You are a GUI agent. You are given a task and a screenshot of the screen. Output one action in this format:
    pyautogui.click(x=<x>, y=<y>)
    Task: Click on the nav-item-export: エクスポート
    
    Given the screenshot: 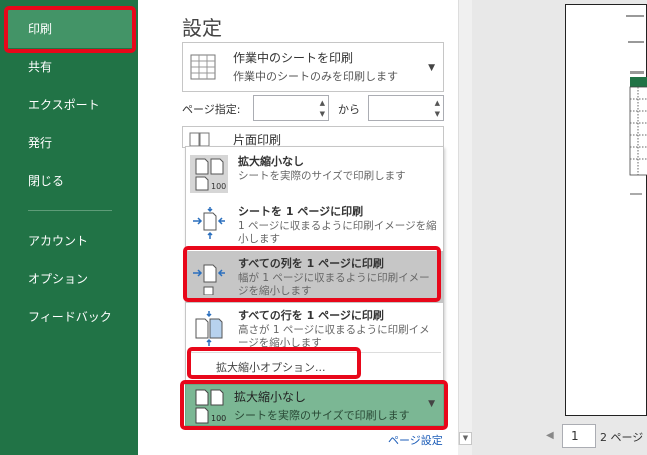 What is the action you would take?
    pyautogui.click(x=69, y=105)
    